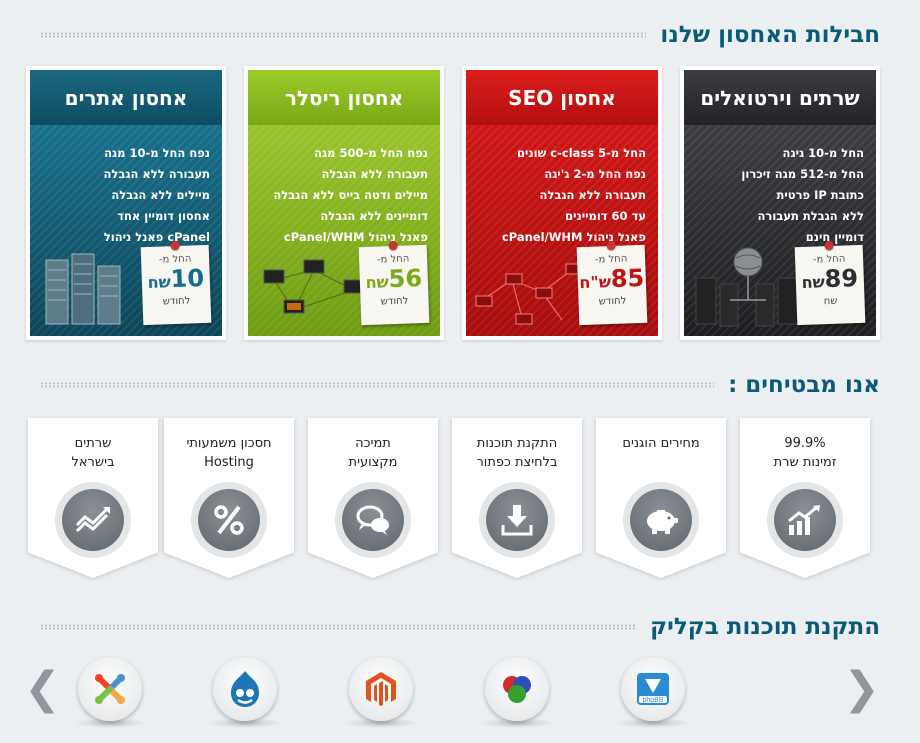 The width and height of the screenshot is (920, 743). I want to click on price-note: החל מ- 85ש"ח לחודש, so click(612, 285).